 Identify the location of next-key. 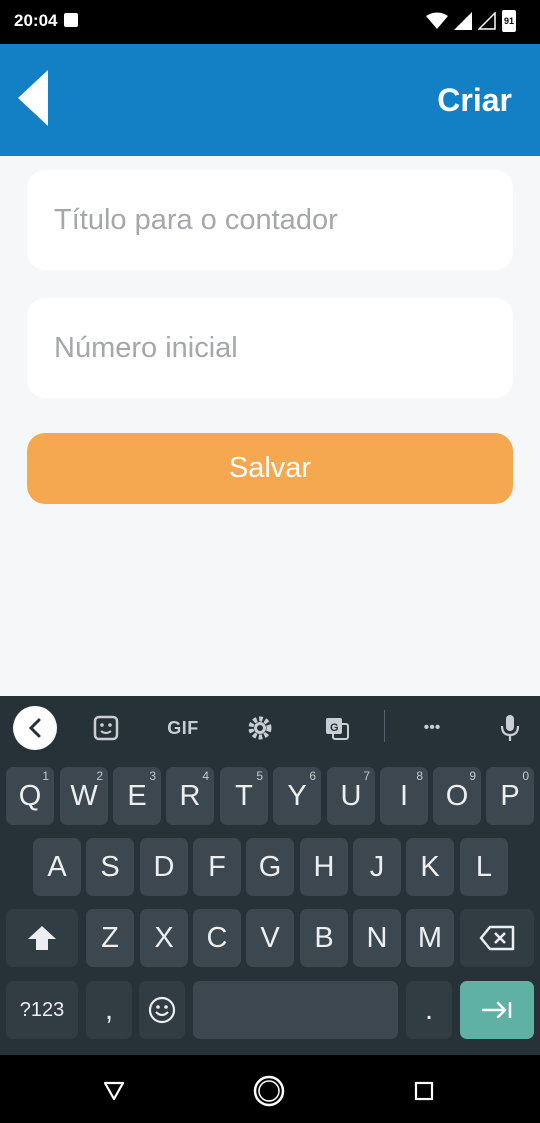
(497, 1010).